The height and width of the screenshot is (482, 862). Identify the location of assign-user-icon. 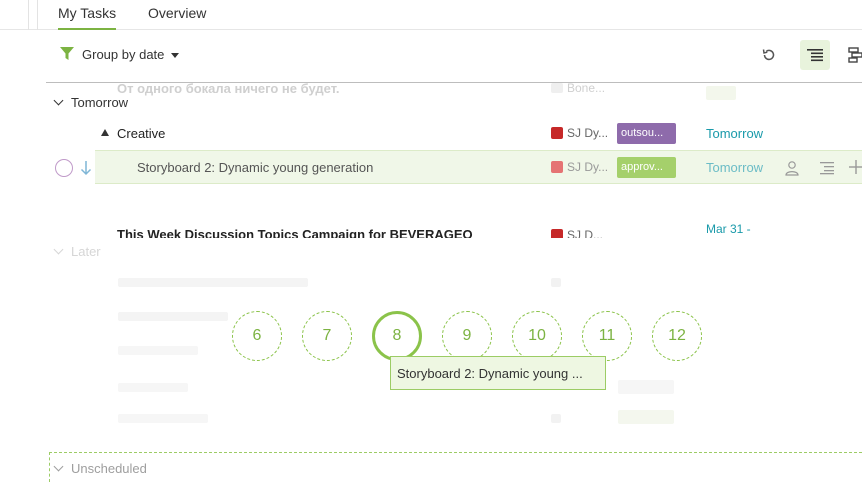
(792, 168).